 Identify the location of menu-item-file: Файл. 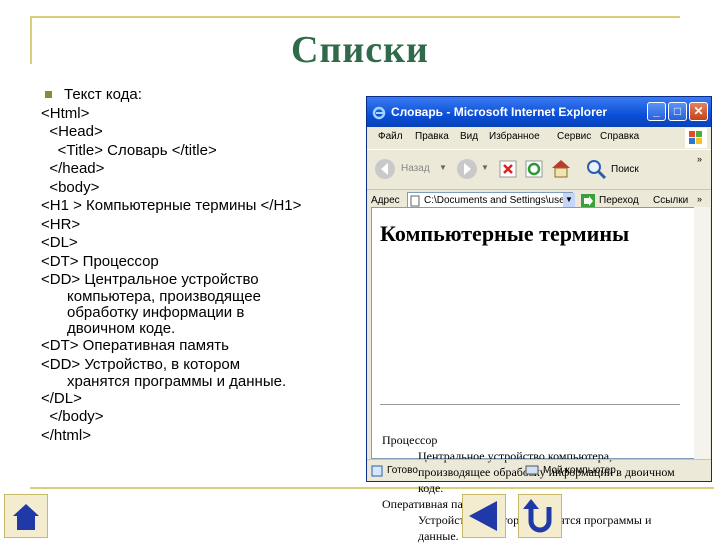
(390, 136).